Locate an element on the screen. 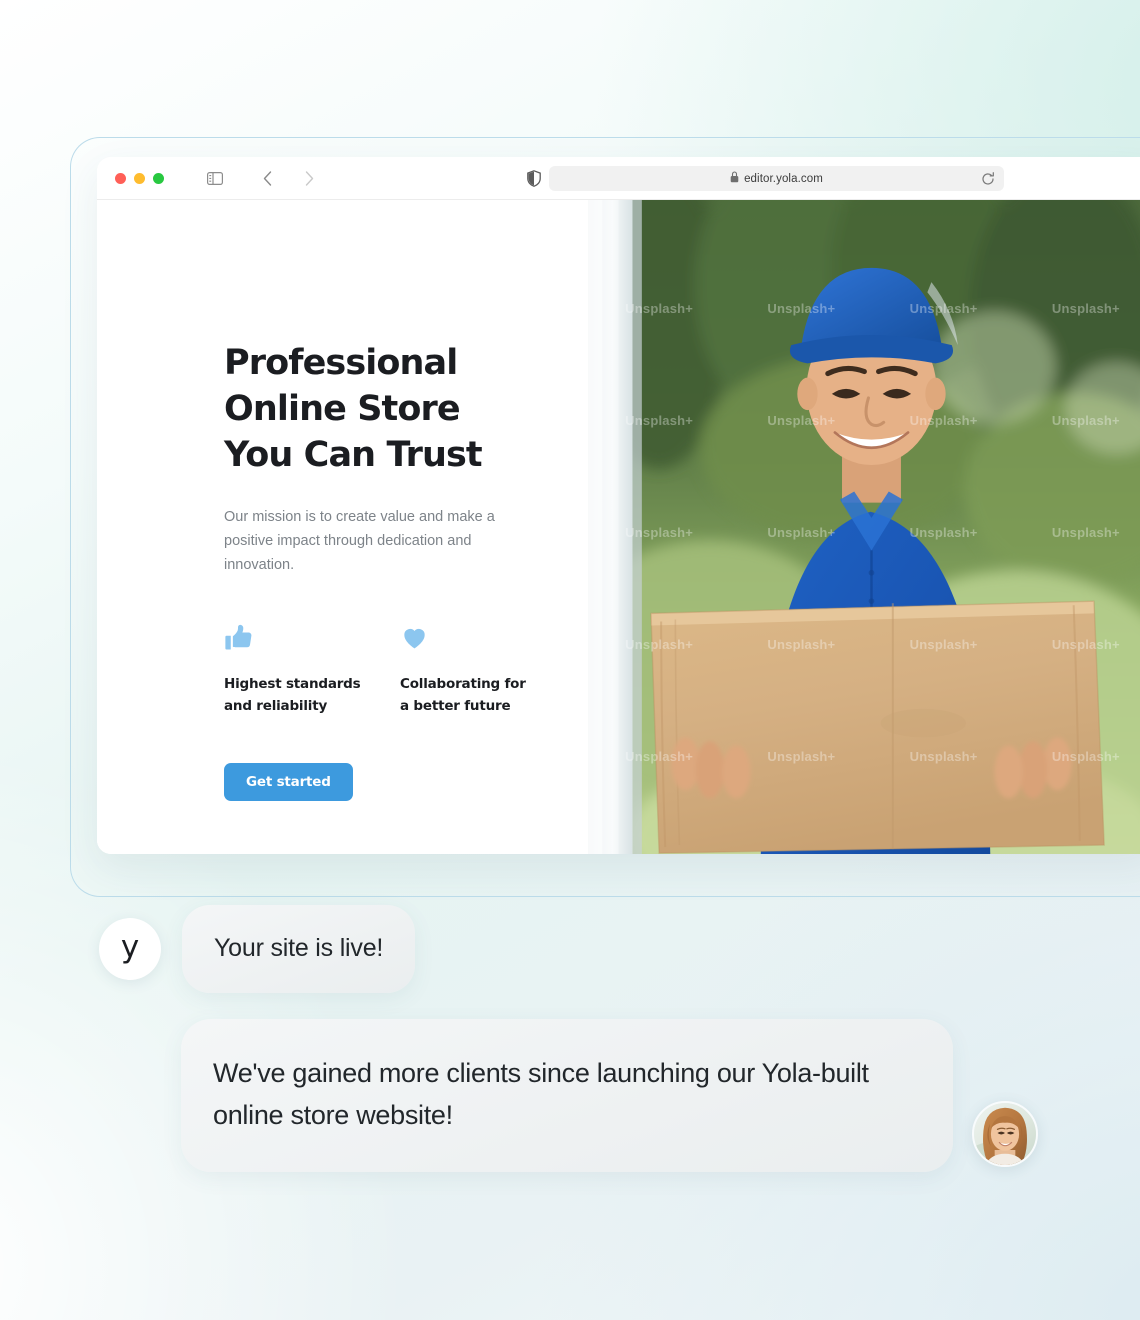 Image resolution: width=1140 pixels, height=1320 pixels. chat-message-brand: y Your site is live! is located at coordinates (257, 949).